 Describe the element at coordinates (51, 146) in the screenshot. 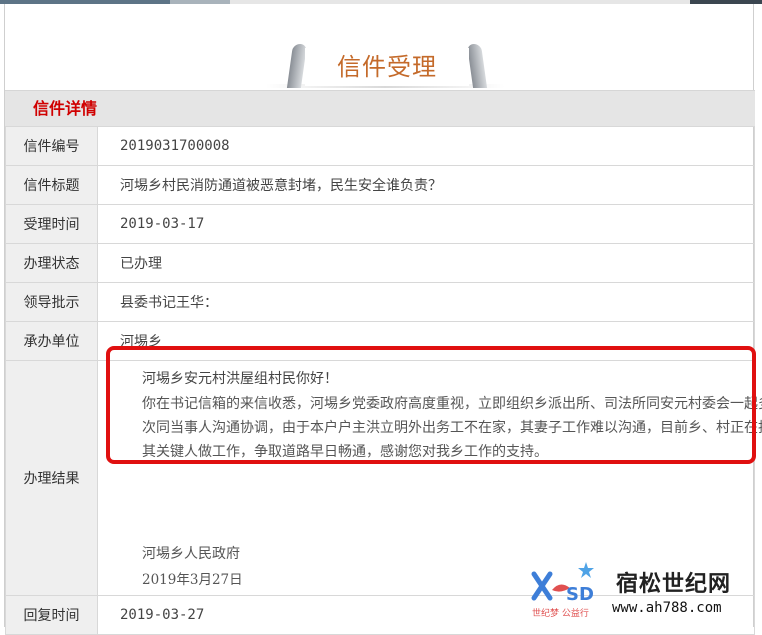

I see `row-label: 信件编号` at that location.